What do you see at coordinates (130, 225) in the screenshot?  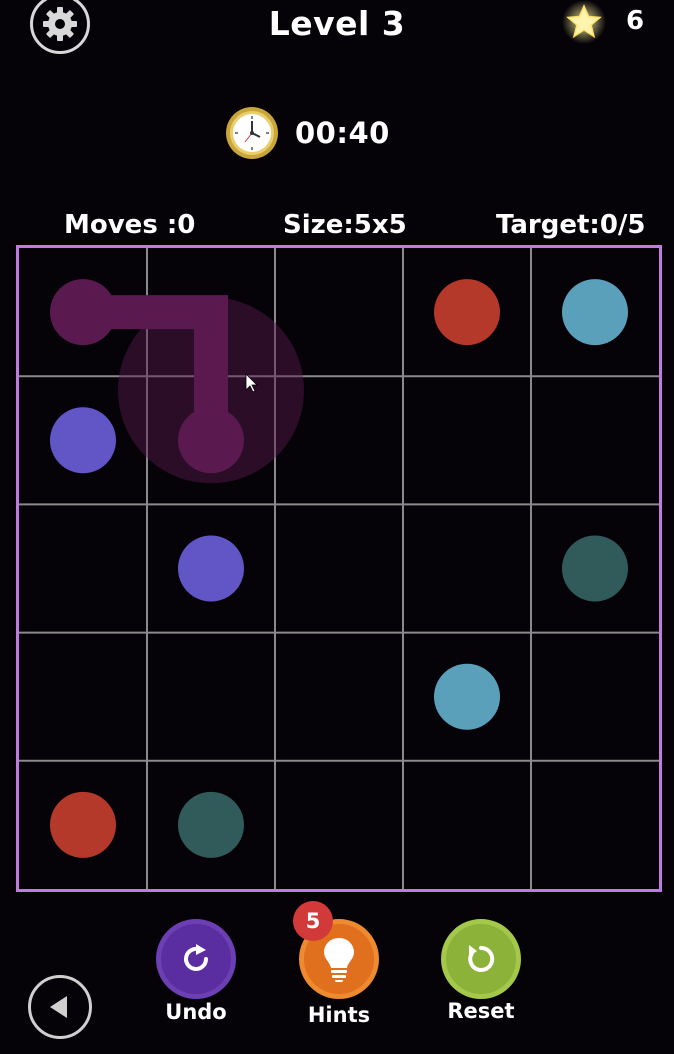 I see `moves-counter: Moves :0` at bounding box center [130, 225].